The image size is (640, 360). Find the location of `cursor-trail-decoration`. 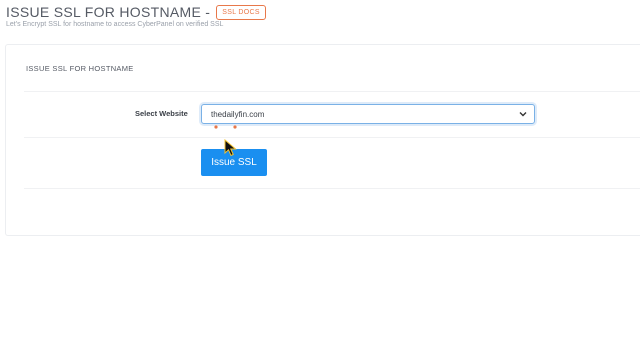

cursor-trail-decoration is located at coordinates (225, 127).